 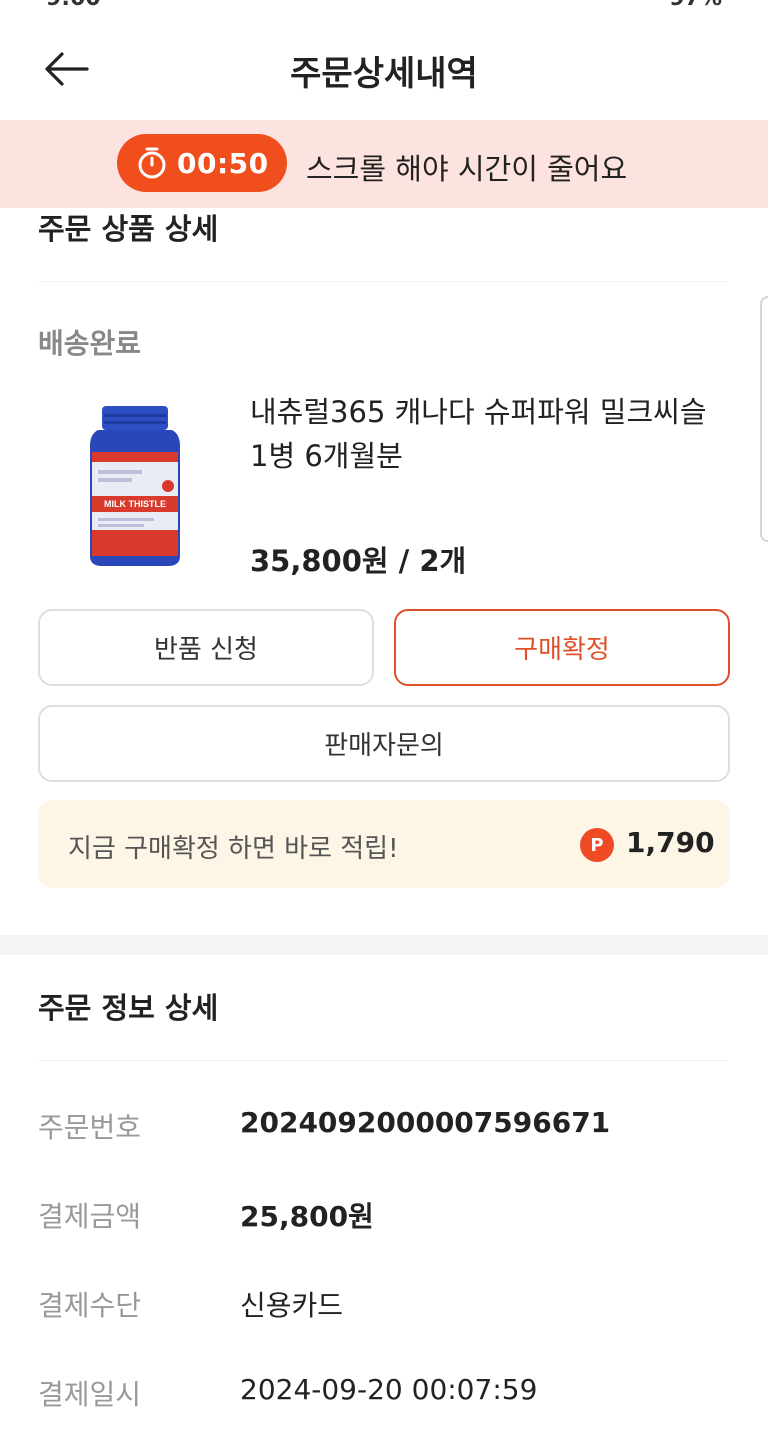 I want to click on product-image: MILK THISTLE, so click(x=135, y=486).